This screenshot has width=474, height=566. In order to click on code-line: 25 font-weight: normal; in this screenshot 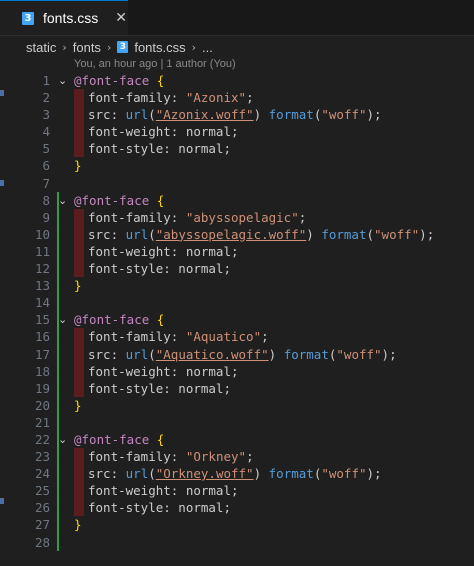, I will do `click(237, 491)`.